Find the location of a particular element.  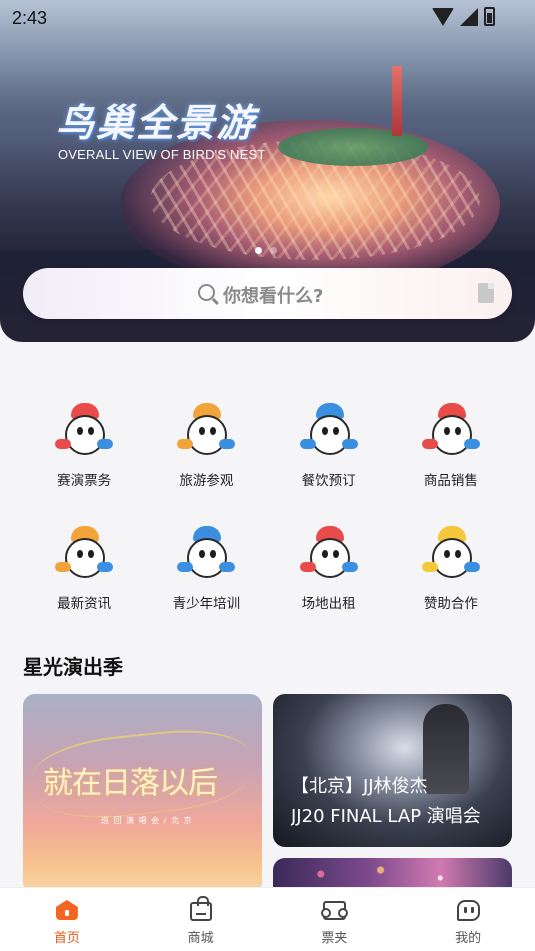

battery-icon is located at coordinates (489, 16).